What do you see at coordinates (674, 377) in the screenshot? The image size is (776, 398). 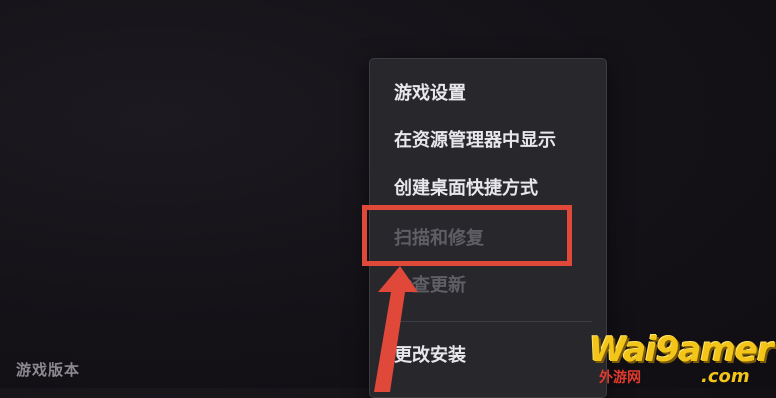 I see `watermark-subtitle: 外游网 .com` at bounding box center [674, 377].